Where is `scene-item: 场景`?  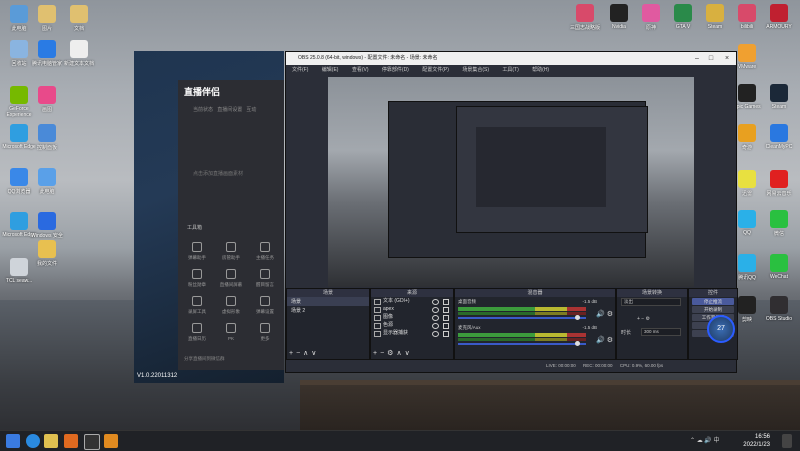
scene-item: 场景 is located at coordinates (328, 301).